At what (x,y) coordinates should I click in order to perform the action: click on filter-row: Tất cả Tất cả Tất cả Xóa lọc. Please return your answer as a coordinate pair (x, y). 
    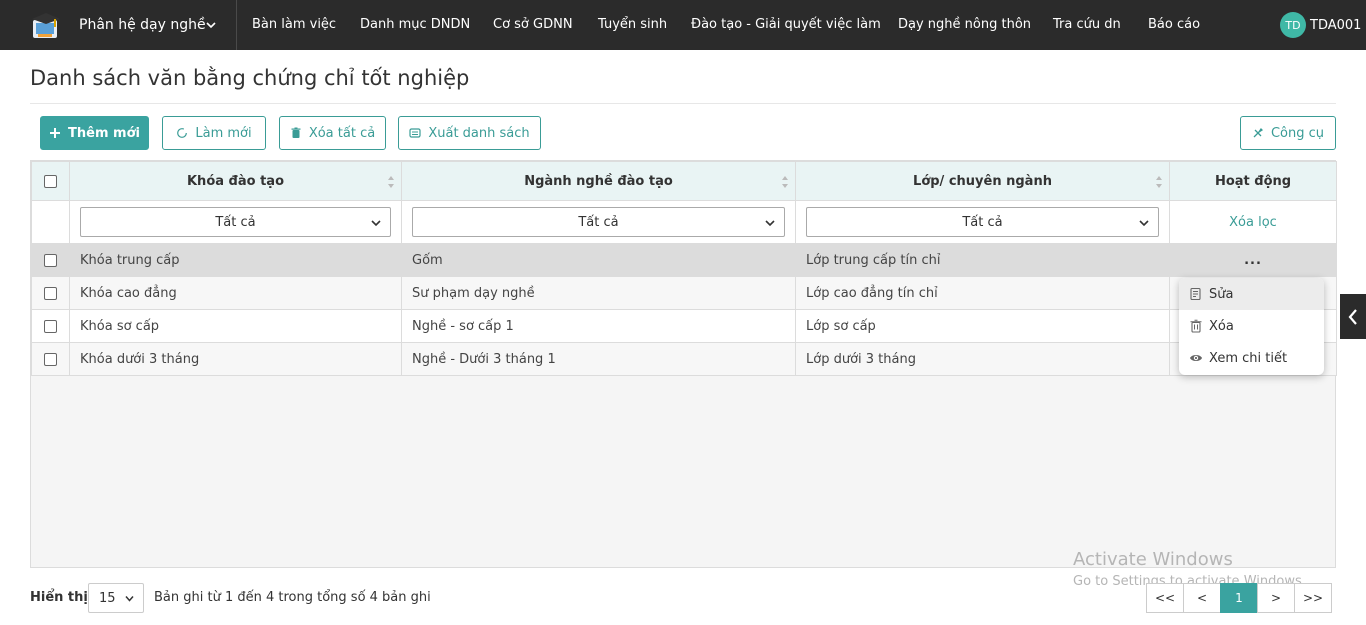
    Looking at the image, I should click on (684, 222).